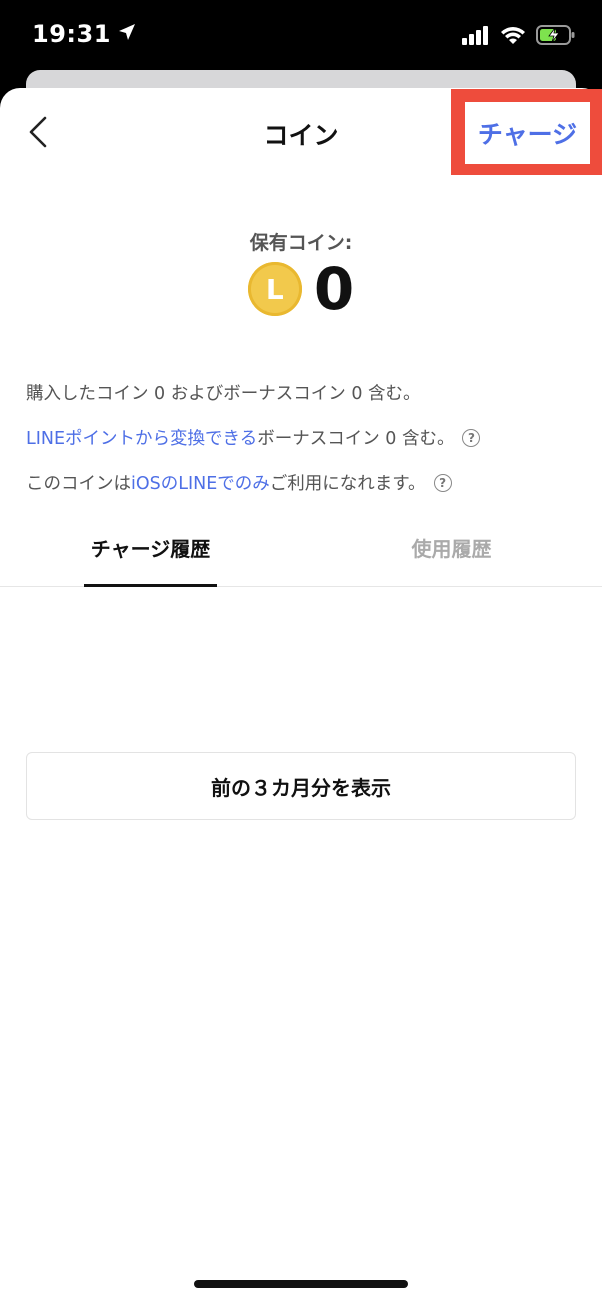  I want to click on status-time-group: 19:31, so click(84, 34).